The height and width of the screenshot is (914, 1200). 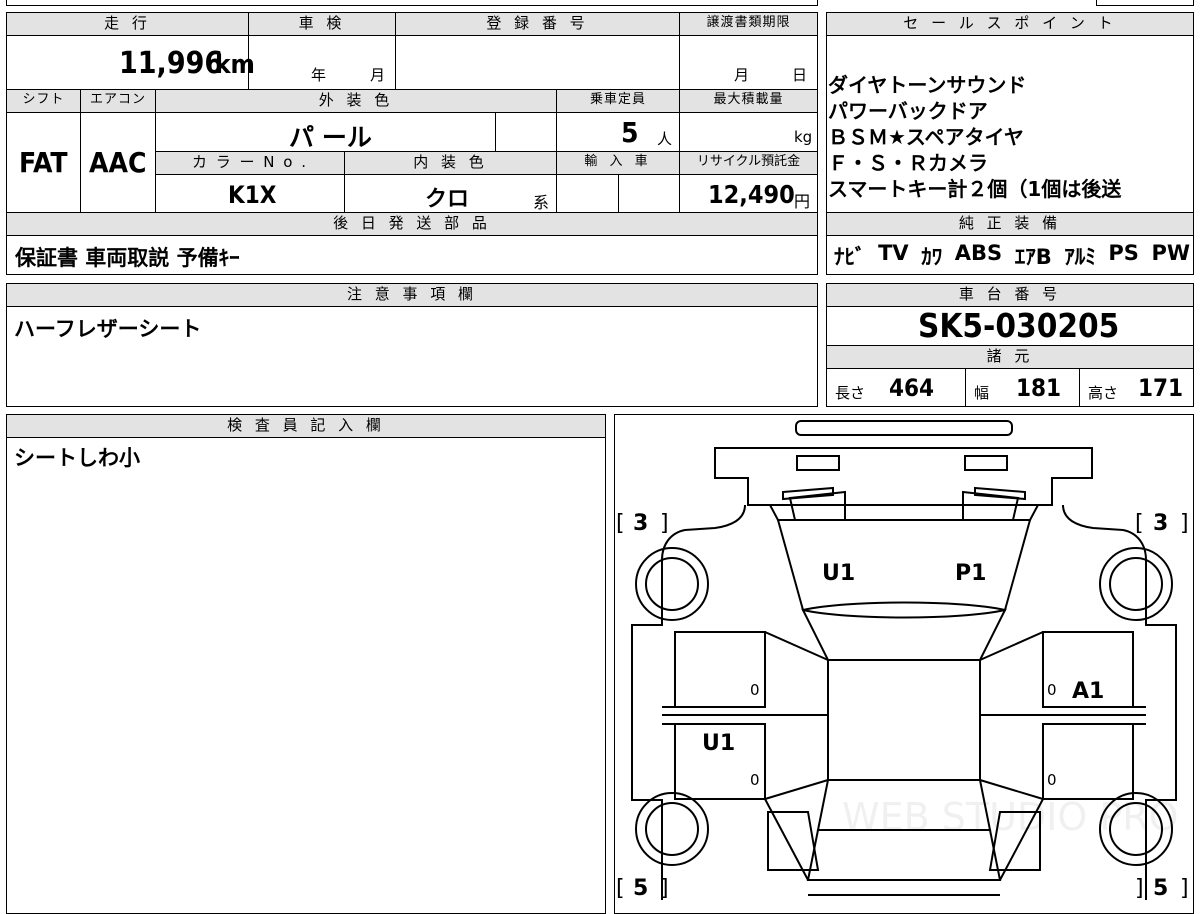 What do you see at coordinates (630, 132) in the screenshot?
I see `capacity-value: 5` at bounding box center [630, 132].